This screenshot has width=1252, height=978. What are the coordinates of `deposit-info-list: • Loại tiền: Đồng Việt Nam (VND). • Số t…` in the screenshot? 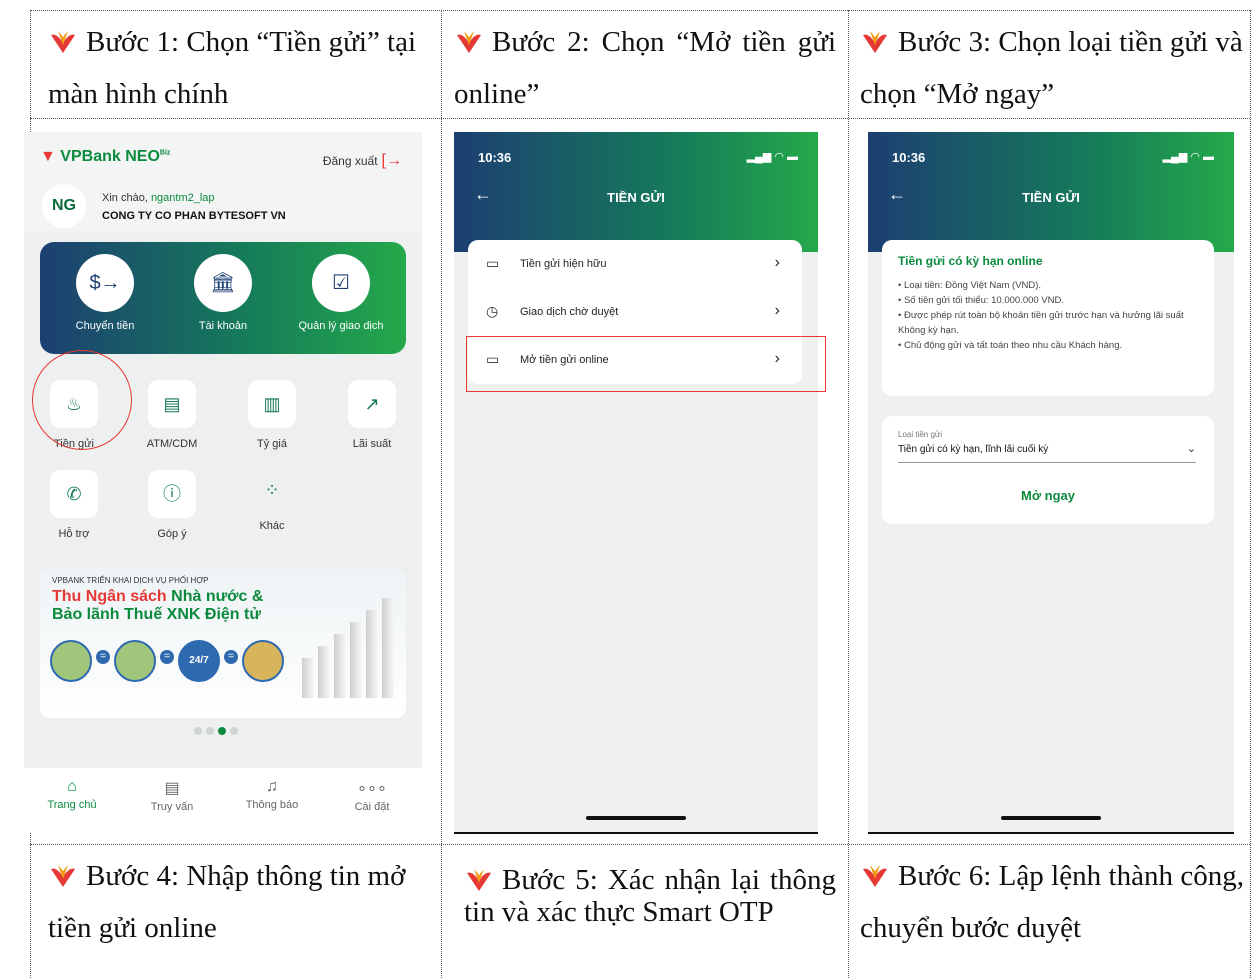 It's located at (1051, 315).